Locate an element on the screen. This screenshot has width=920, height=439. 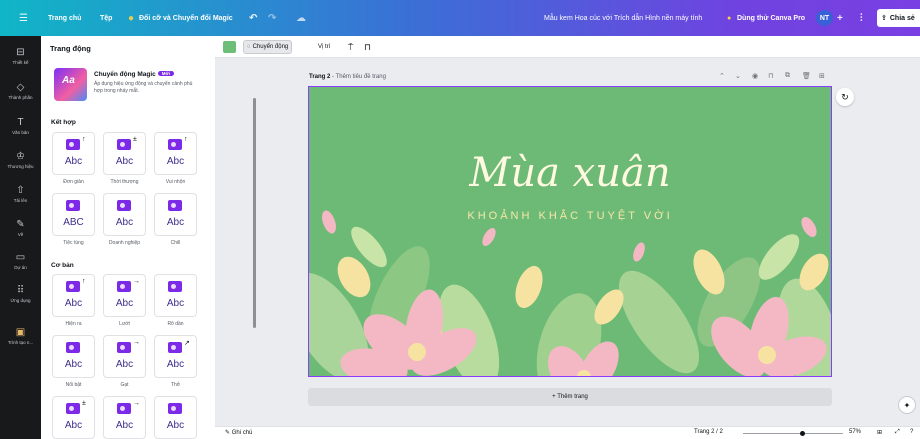
slide-title-text: Mùa xuân is located at coordinates (570, 173).